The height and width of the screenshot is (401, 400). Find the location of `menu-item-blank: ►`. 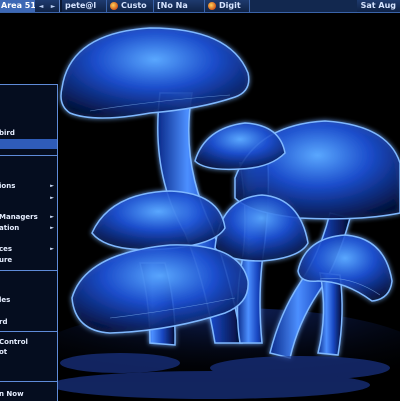

menu-item-blank: ► is located at coordinates (28, 198).